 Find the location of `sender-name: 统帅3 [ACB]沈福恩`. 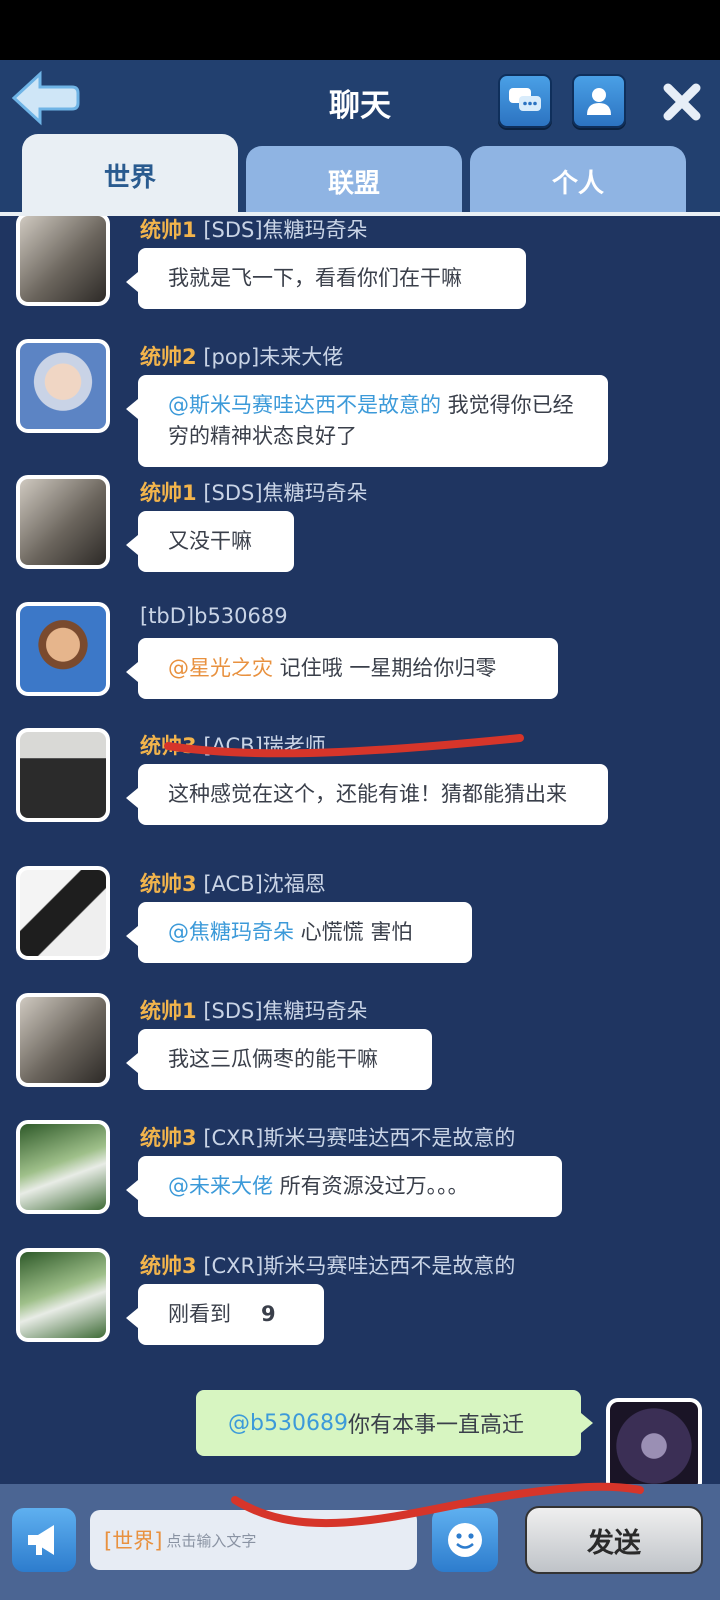

sender-name: 统帅3 [ACB]沈福恩 is located at coordinates (233, 884).